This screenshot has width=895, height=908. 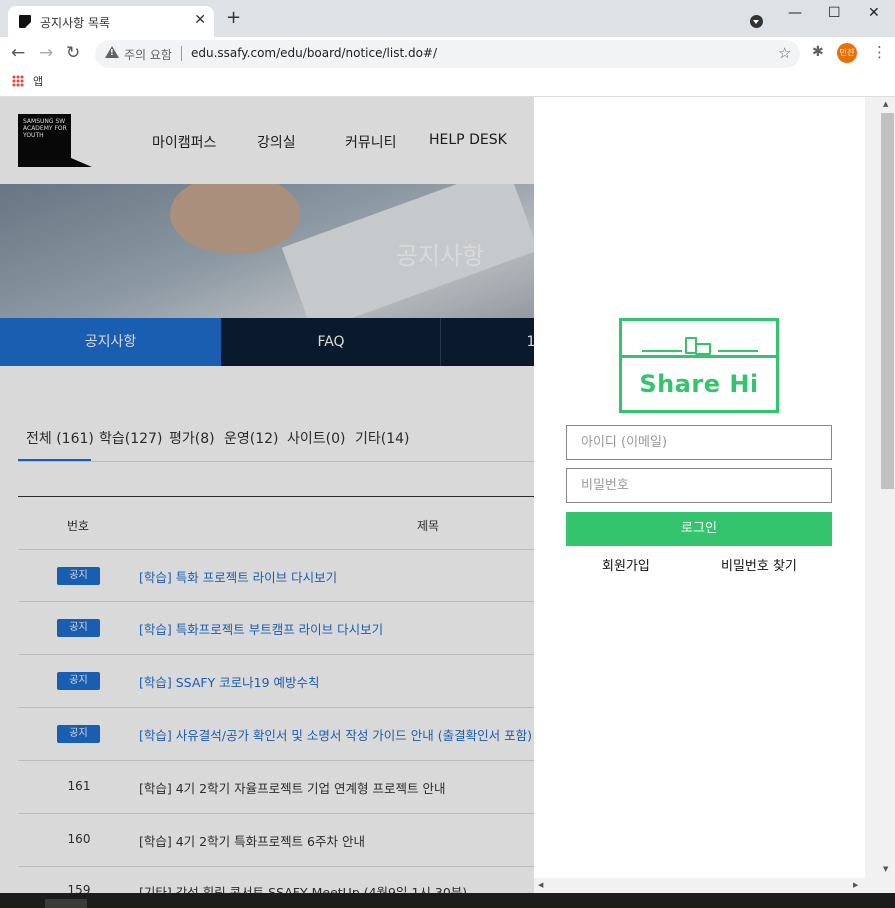 What do you see at coordinates (699, 356) in the screenshot?
I see `logo-divider` at bounding box center [699, 356].